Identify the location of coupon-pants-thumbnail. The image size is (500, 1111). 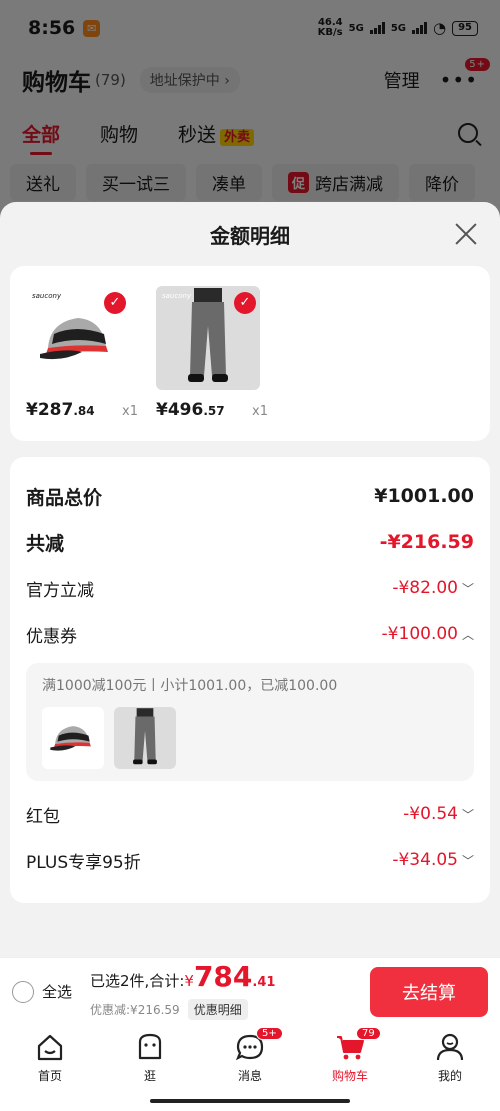
(145, 738).